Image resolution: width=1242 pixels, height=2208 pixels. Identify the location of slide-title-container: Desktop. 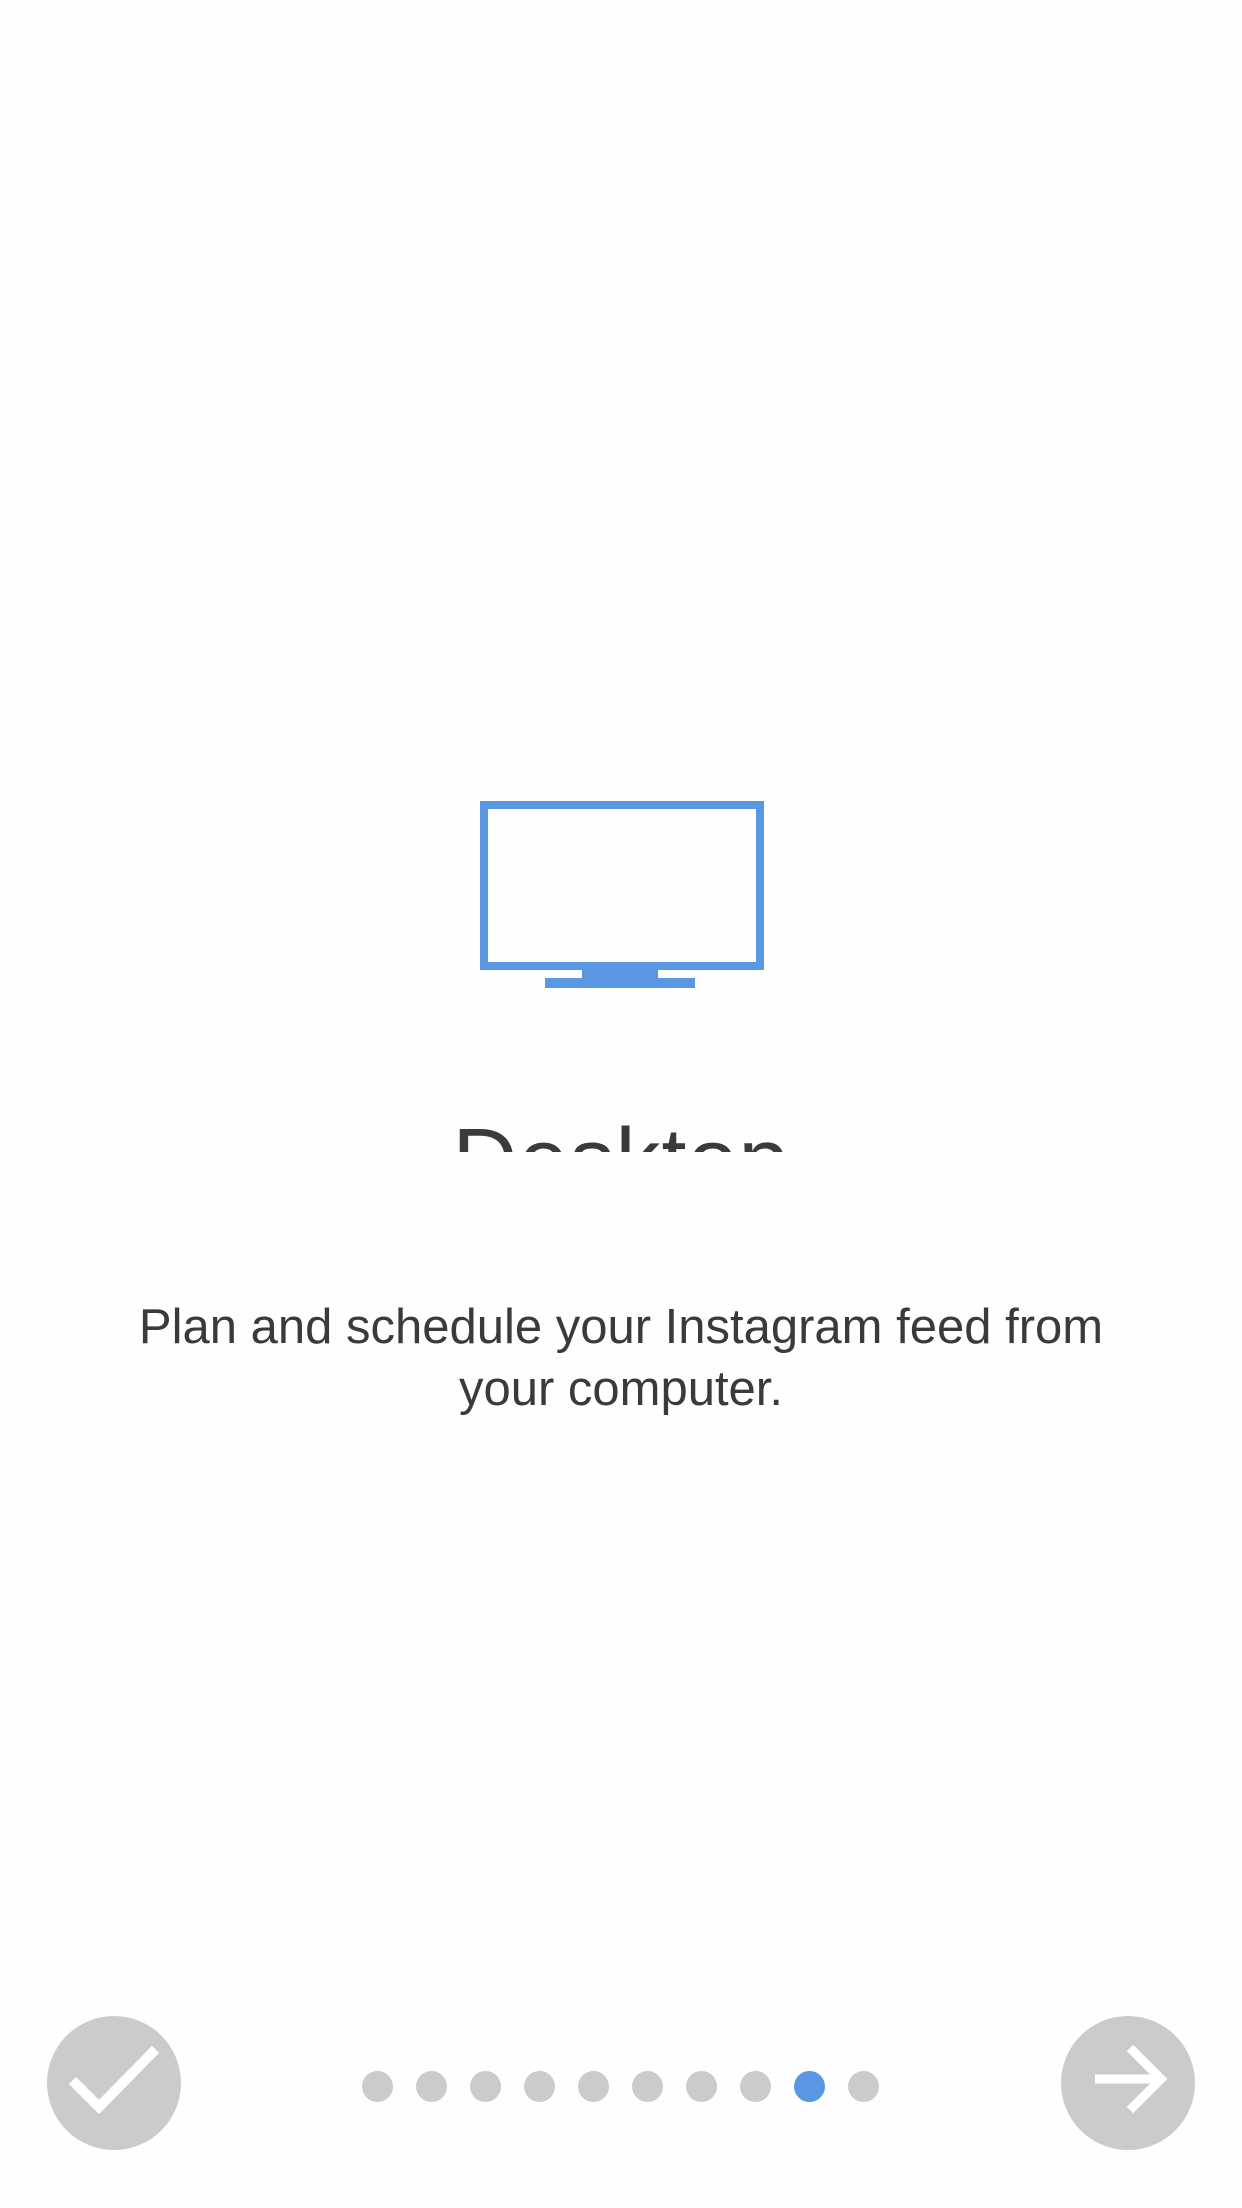
(621, 1126).